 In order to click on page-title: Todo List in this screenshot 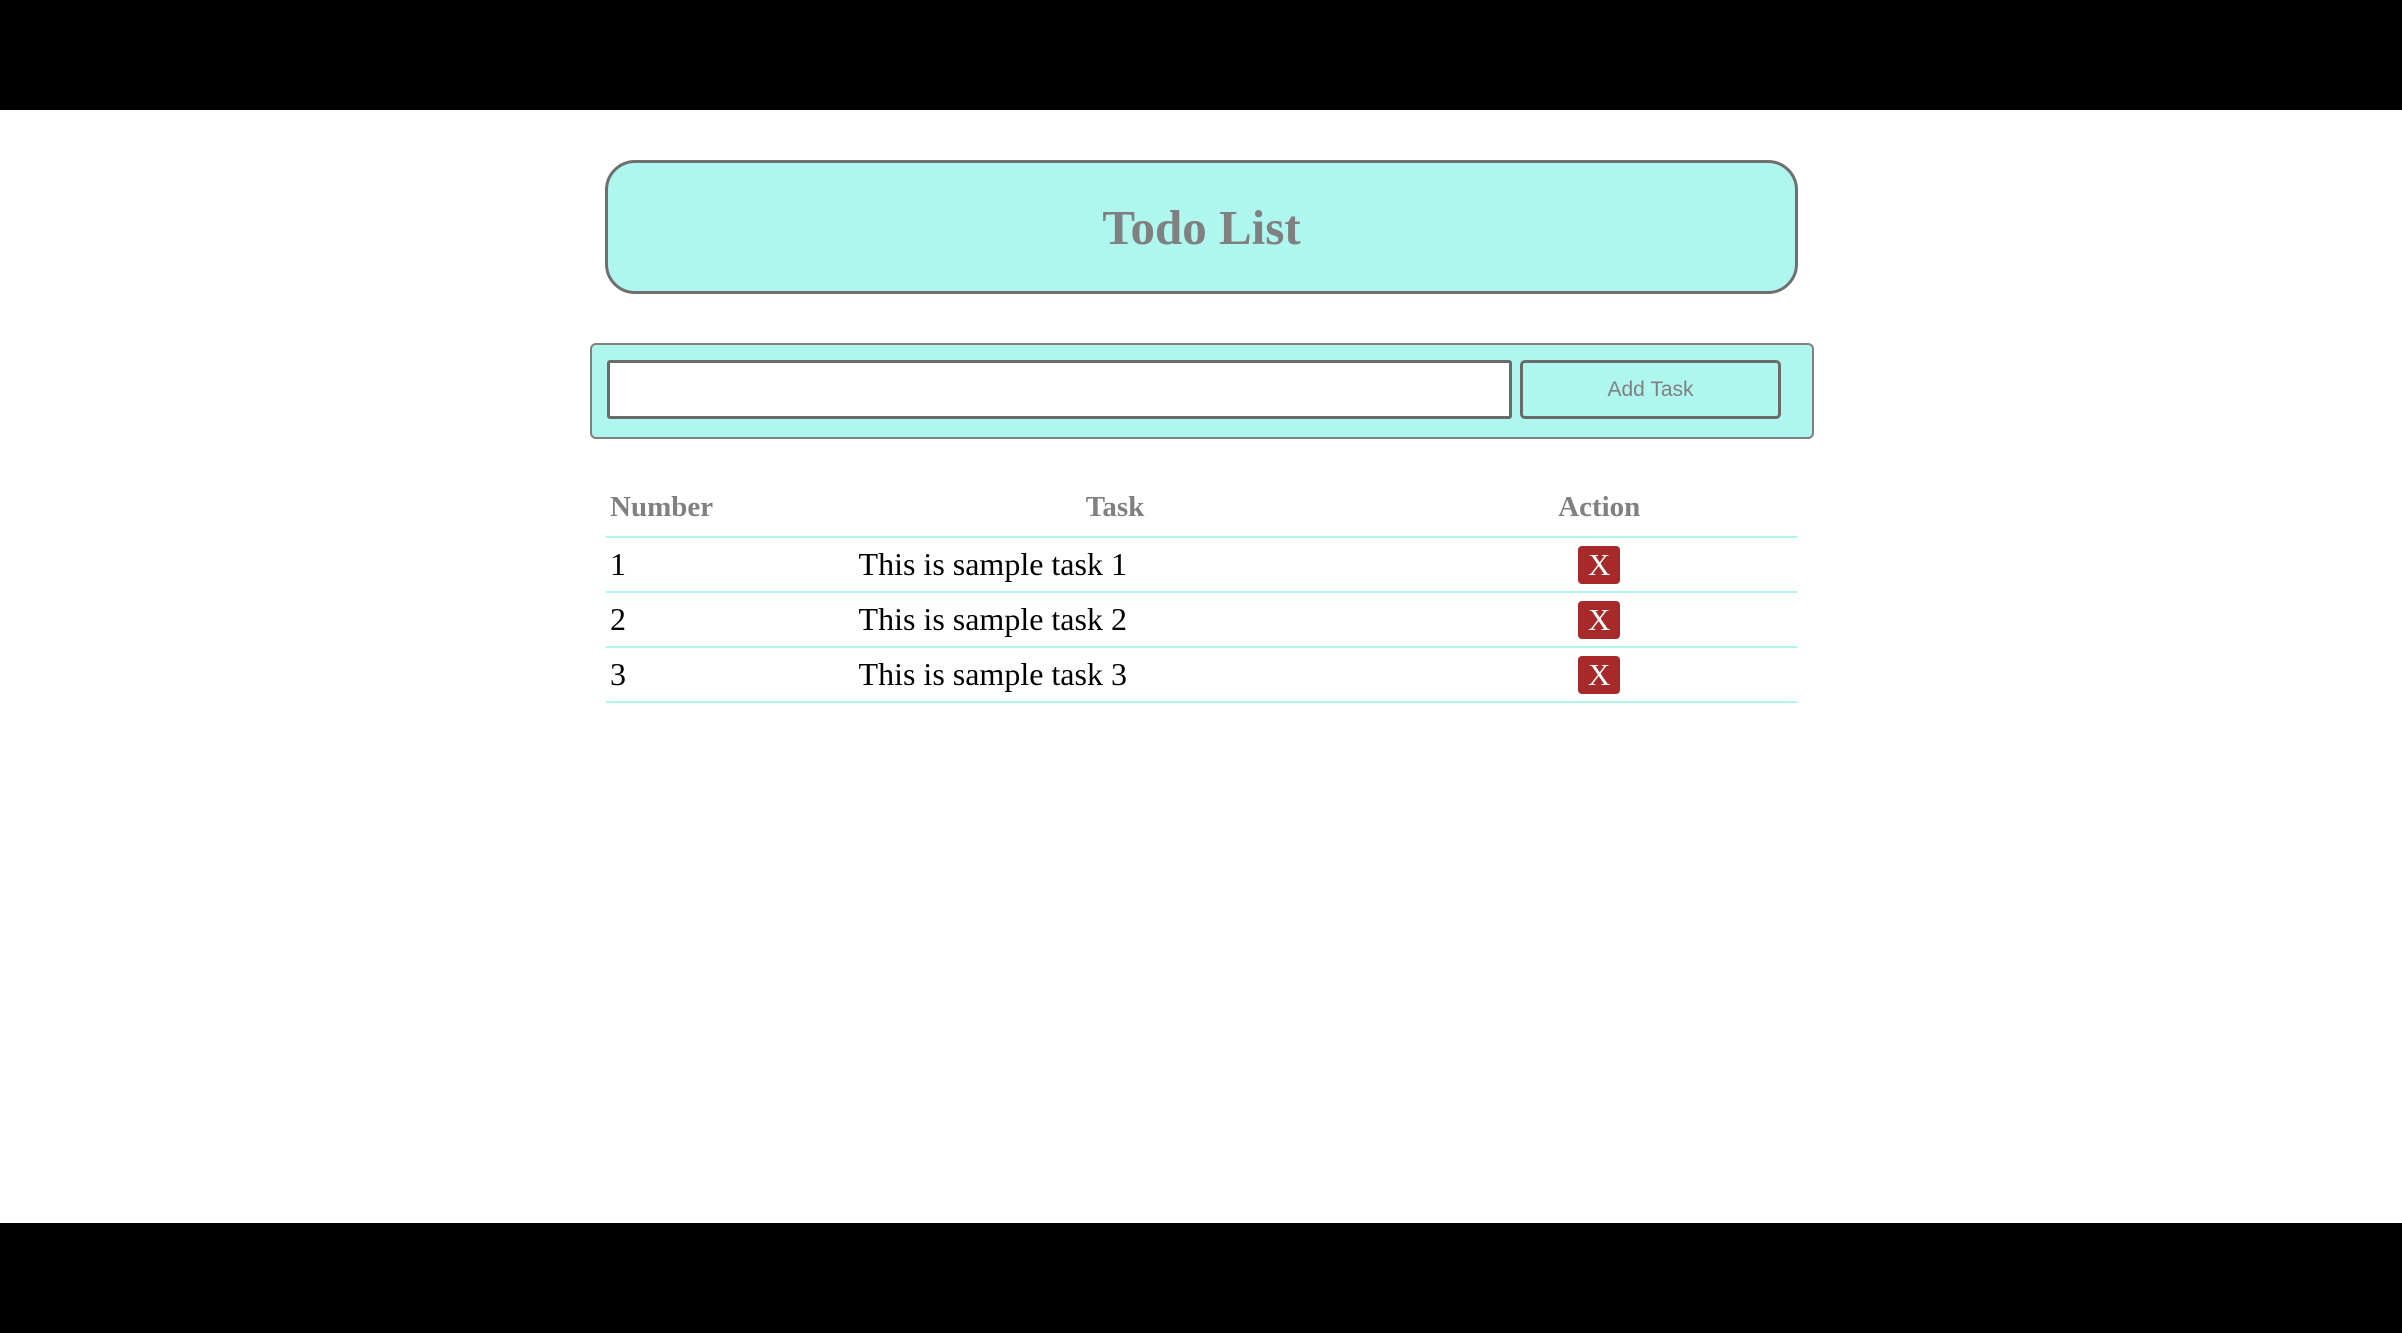, I will do `click(1201, 227)`.